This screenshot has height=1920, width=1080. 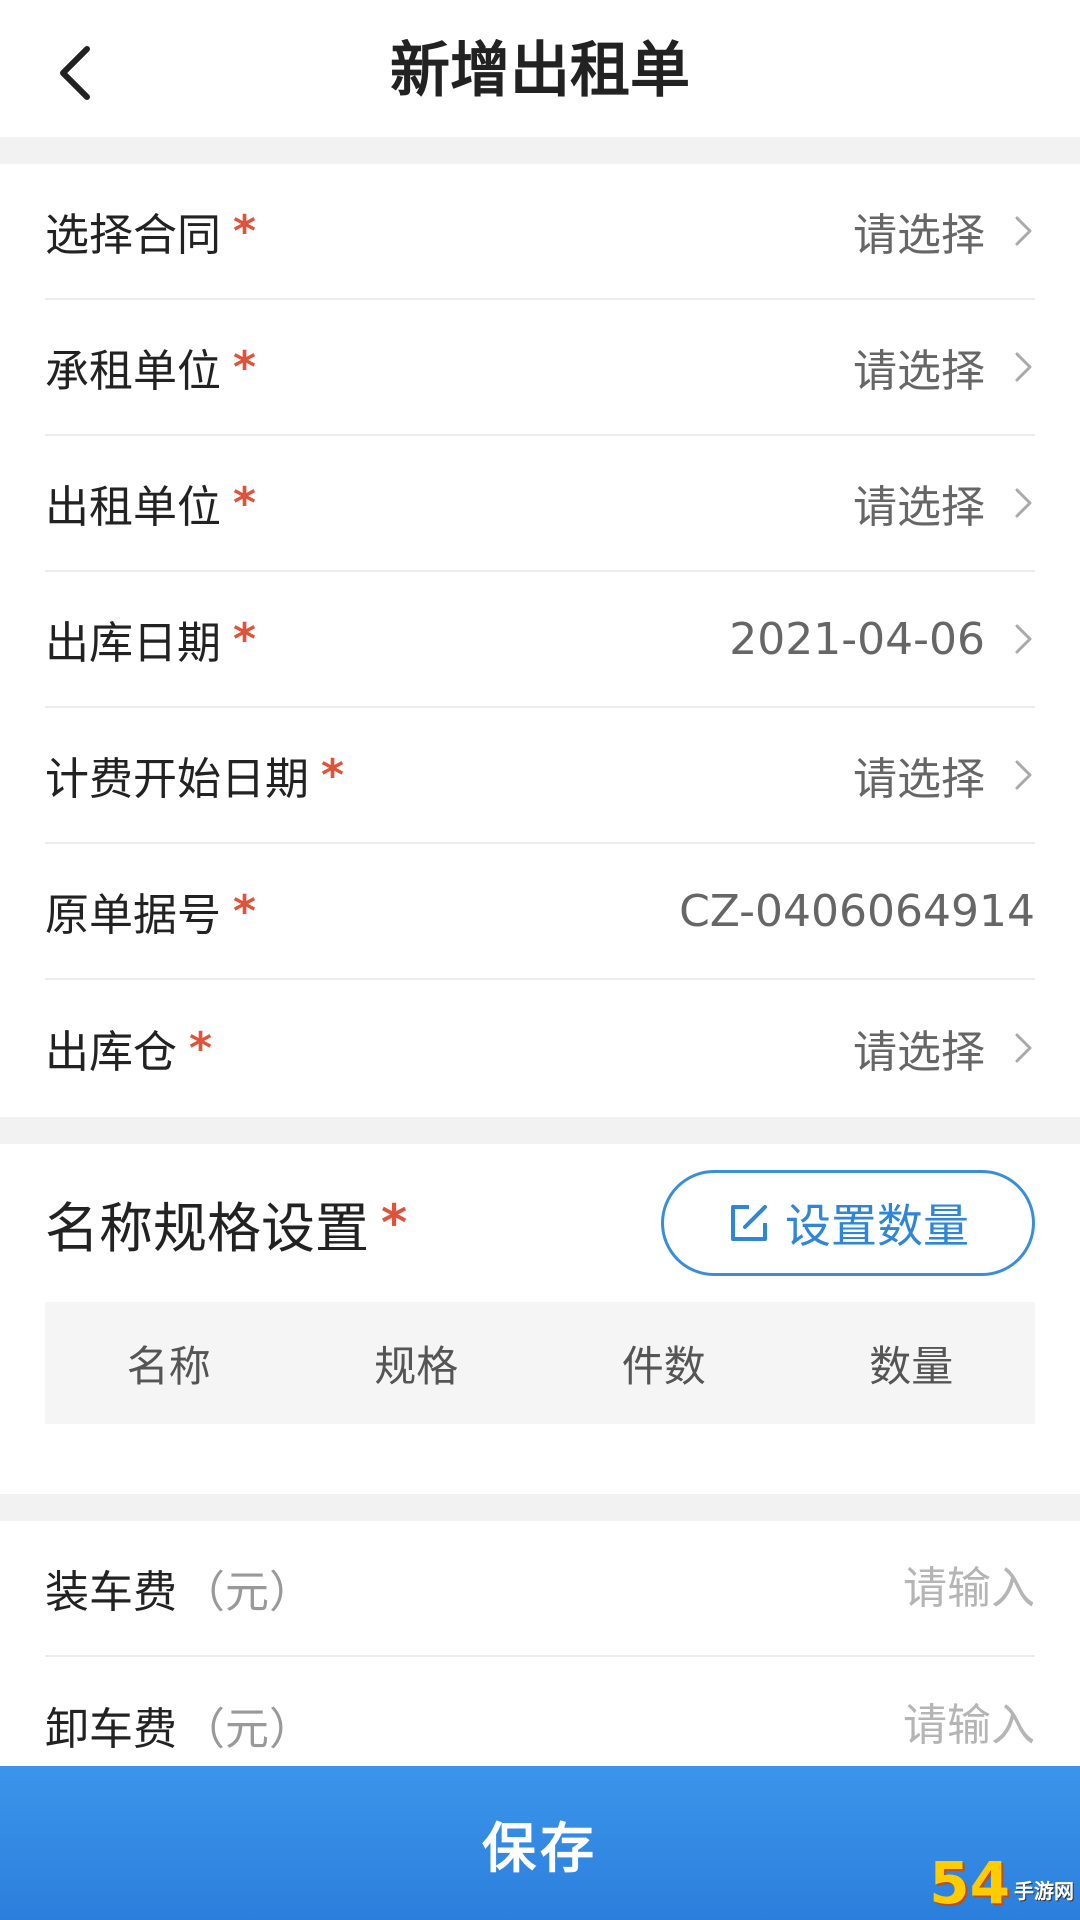 What do you see at coordinates (540, 776) in the screenshot?
I see `form-row-billing-start-date: 计费开始日期 * 请选择` at bounding box center [540, 776].